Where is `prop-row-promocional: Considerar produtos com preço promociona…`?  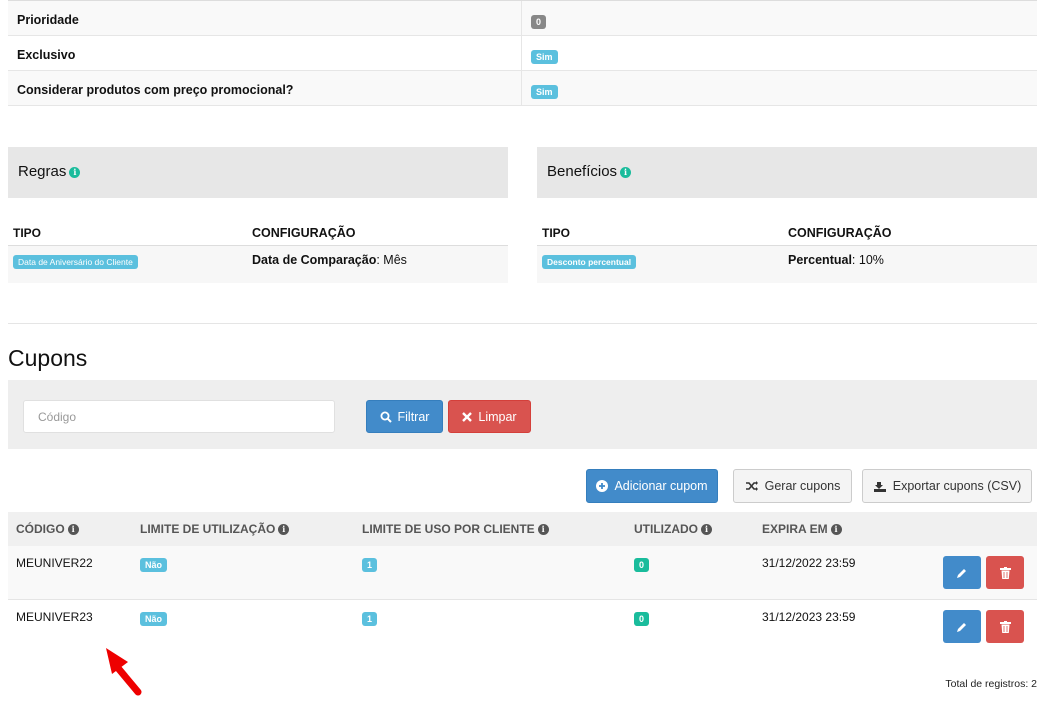 prop-row-promocional: Considerar produtos com preço promociona… is located at coordinates (522, 88).